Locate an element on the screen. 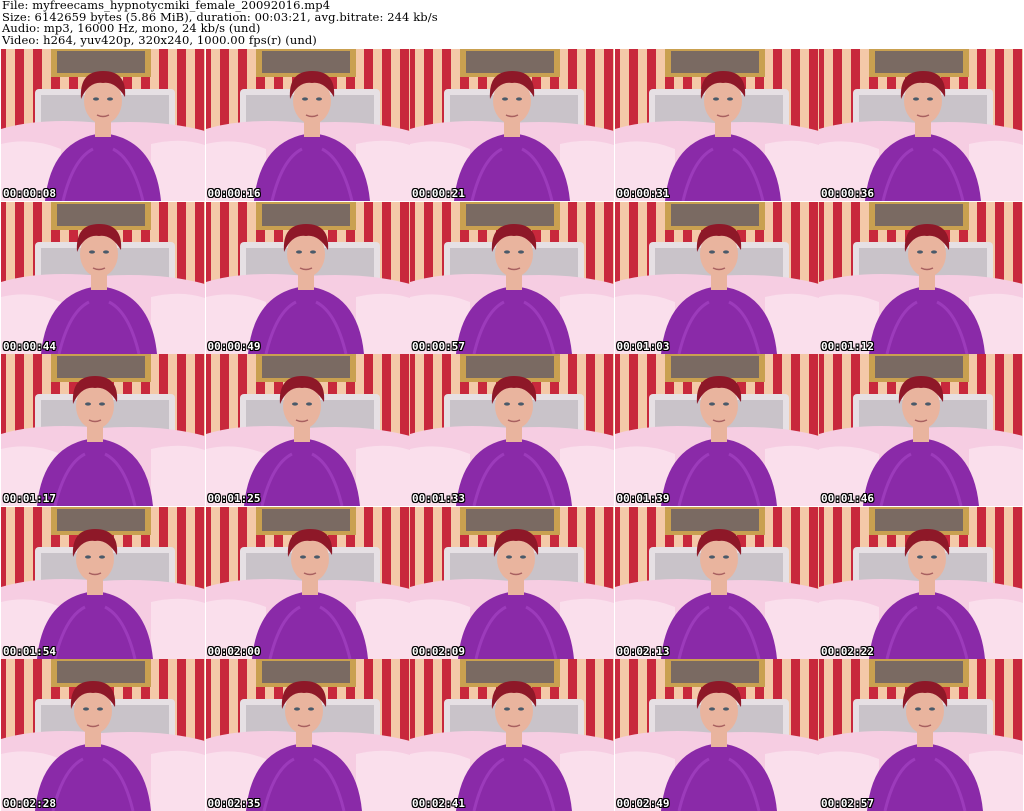 The height and width of the screenshot is (811, 1024). thumbnail-timestamp: 00:01:39 is located at coordinates (643, 498).